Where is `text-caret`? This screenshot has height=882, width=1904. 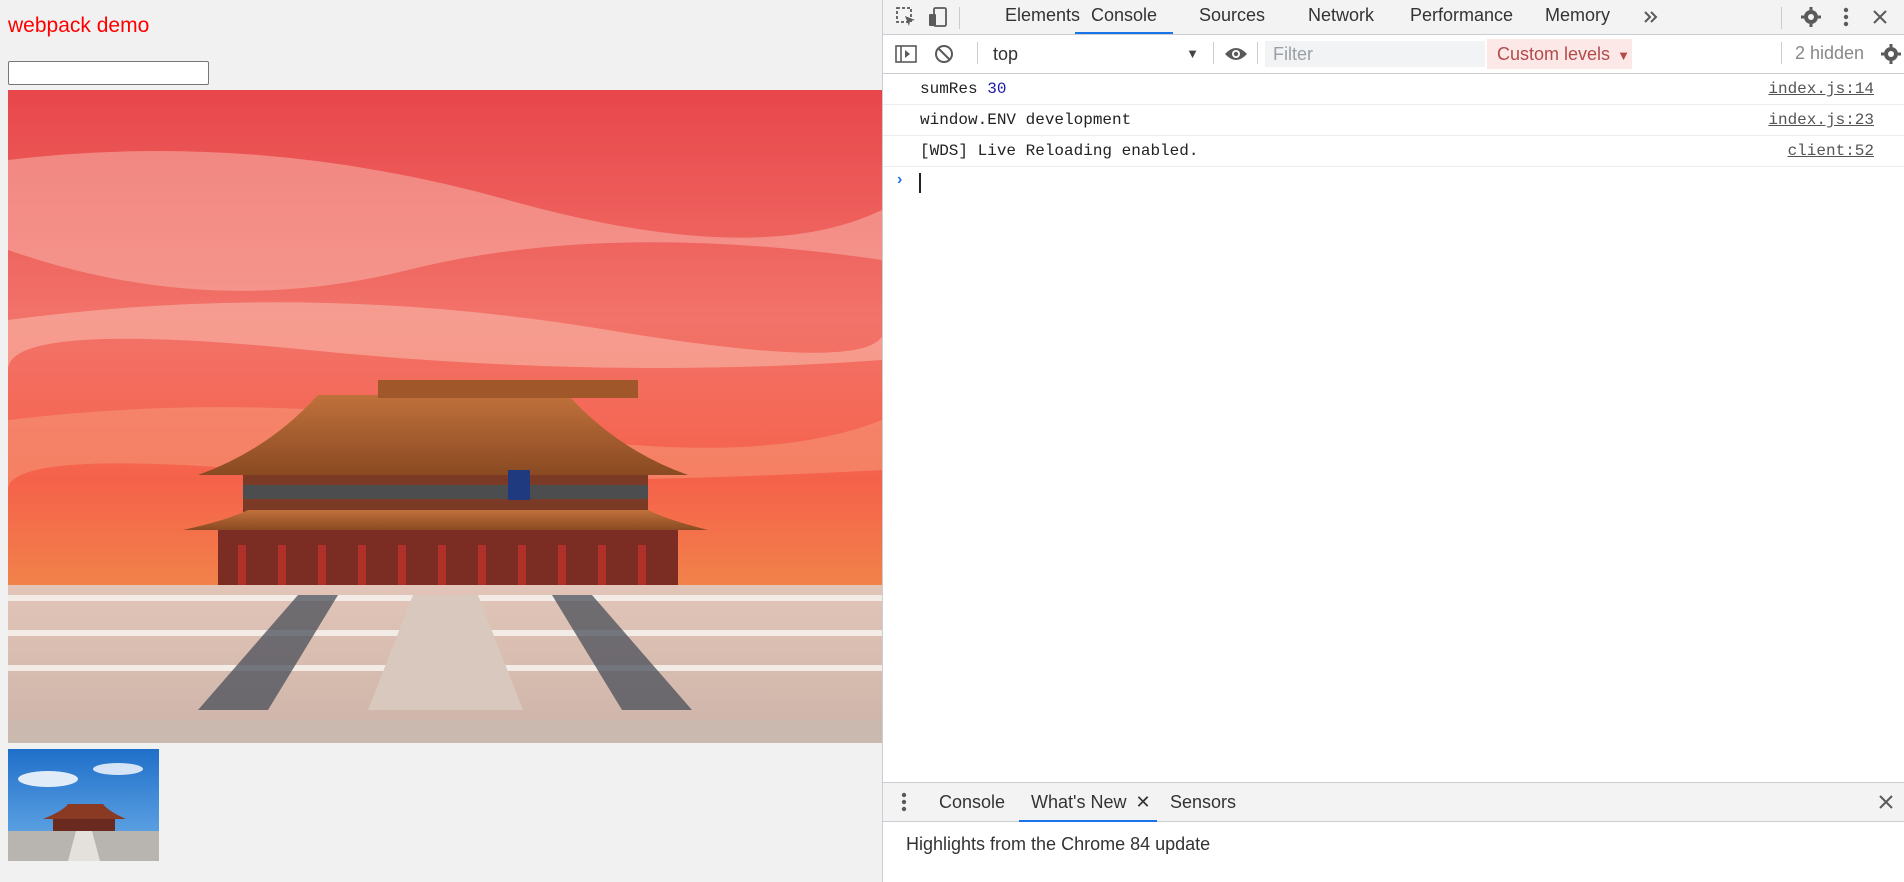 text-caret is located at coordinates (920, 183).